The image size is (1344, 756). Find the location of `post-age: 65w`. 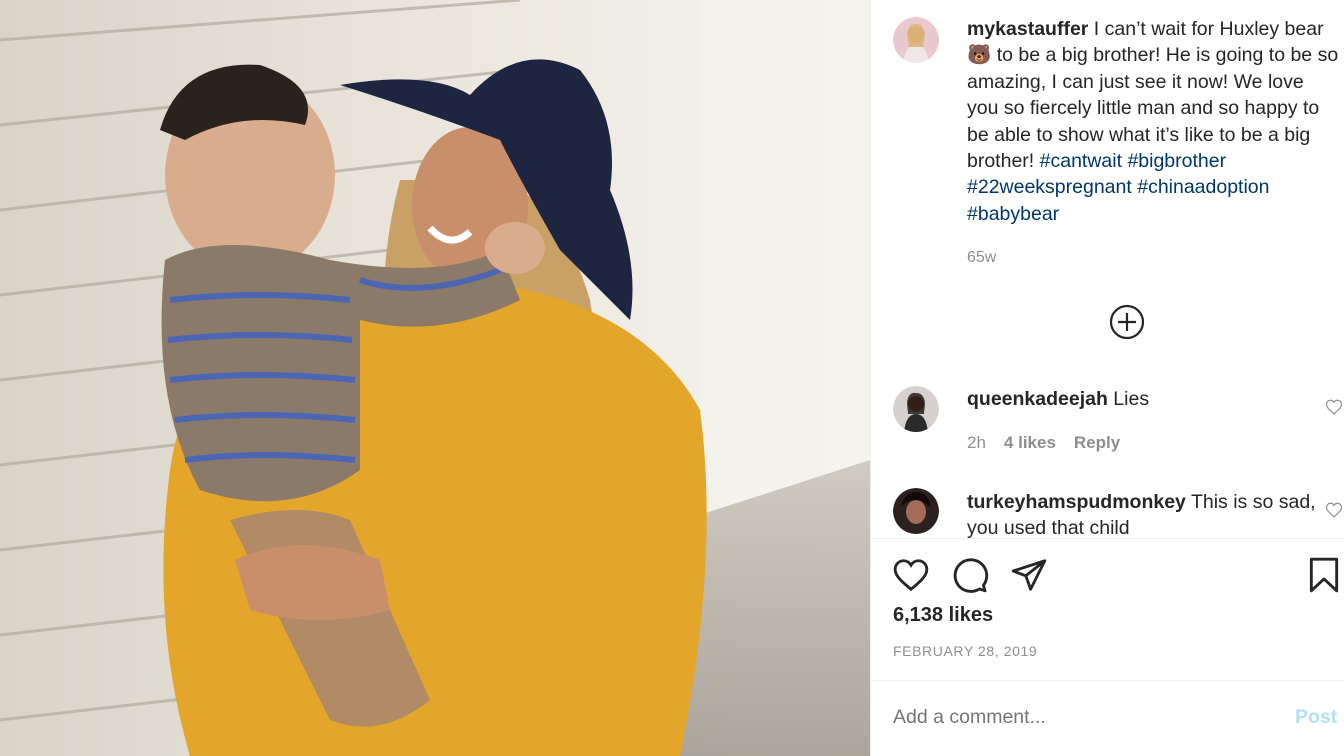

post-age: 65w is located at coordinates (981, 258).